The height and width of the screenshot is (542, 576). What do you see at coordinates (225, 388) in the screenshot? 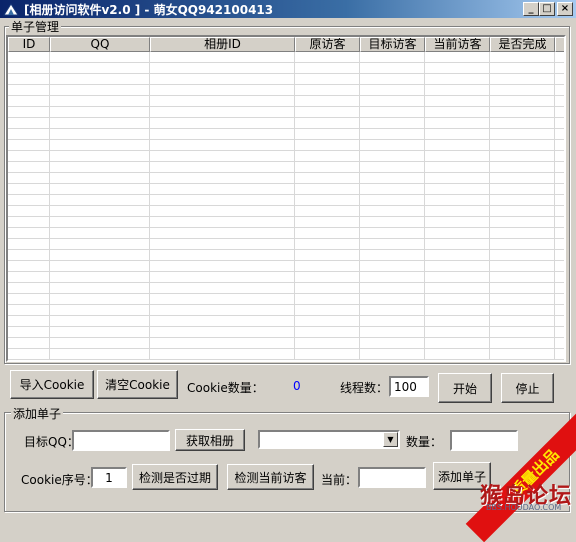
I see `cookie-count-label: Cookie数量：` at bounding box center [225, 388].